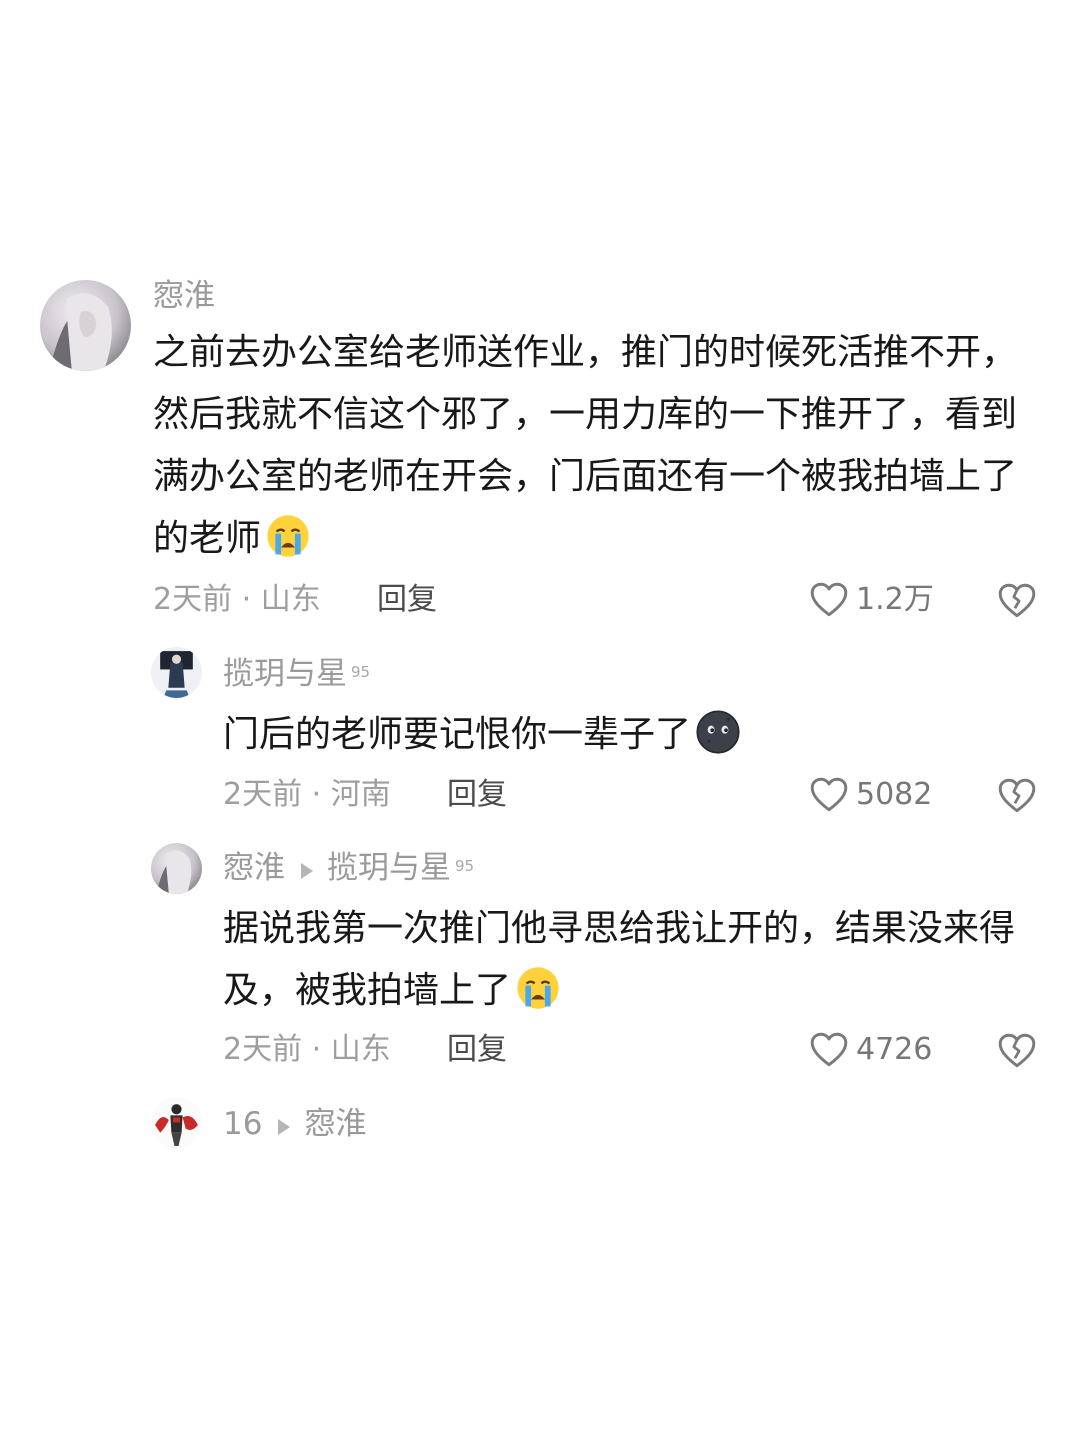 The image size is (1080, 1440). I want to click on new-moon-face-icon, so click(718, 732).